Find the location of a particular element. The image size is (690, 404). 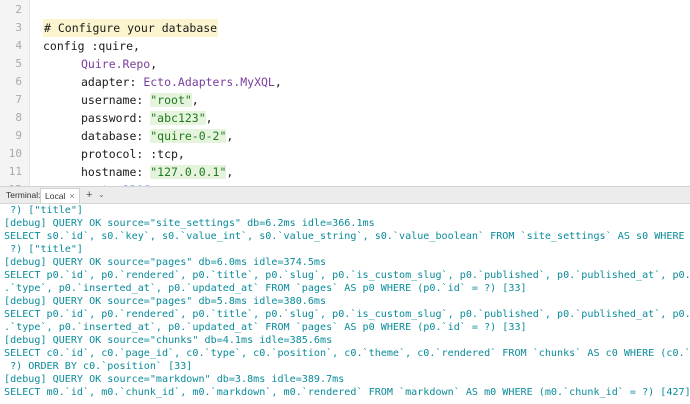

code-token-plain: username: is located at coordinates (116, 100).